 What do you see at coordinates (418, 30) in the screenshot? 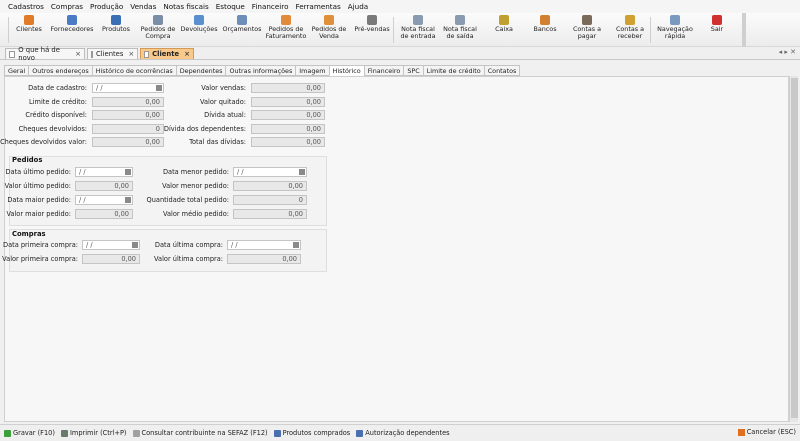
I see `toolbar-button-9: Nota fiscal de entrada` at bounding box center [418, 30].